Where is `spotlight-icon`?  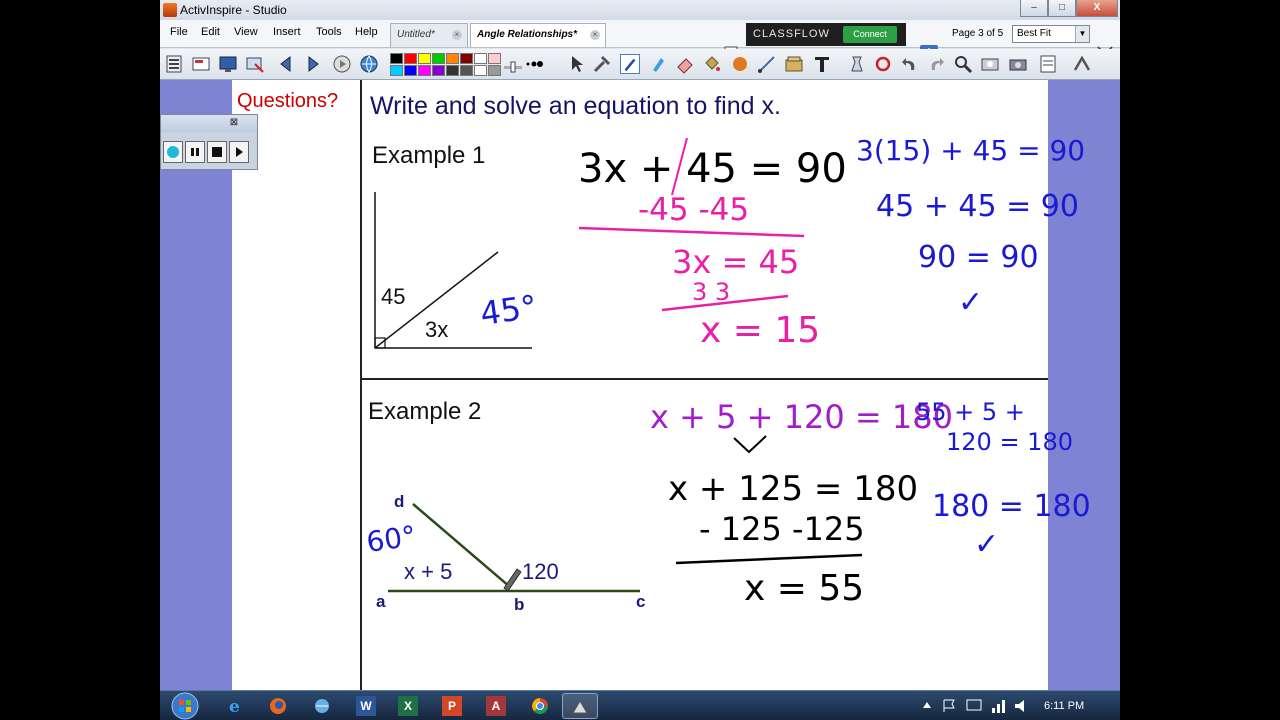
spotlight-icon is located at coordinates (990, 64).